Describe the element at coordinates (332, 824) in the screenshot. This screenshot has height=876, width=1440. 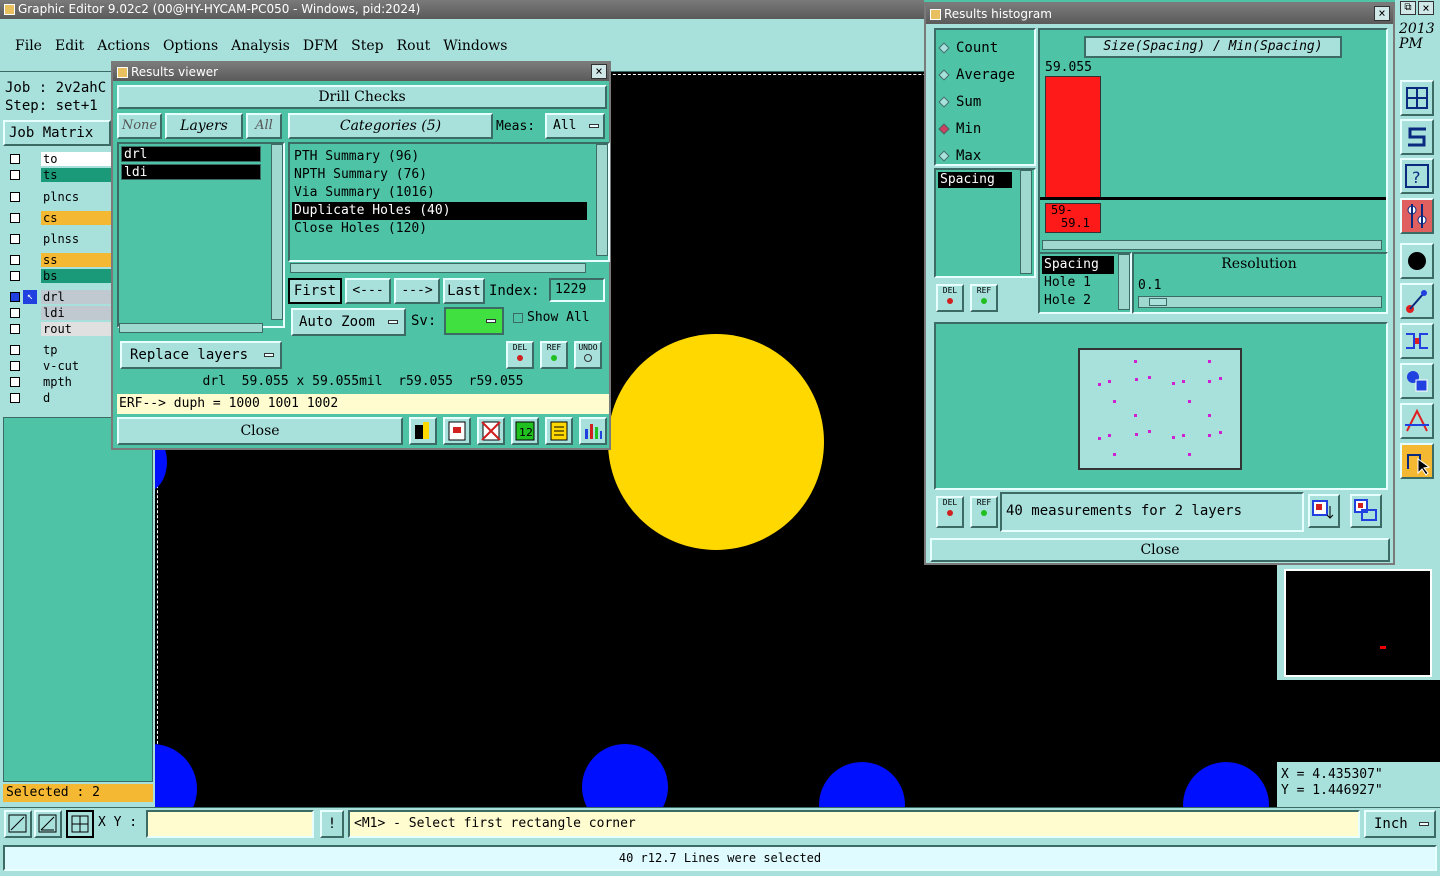
I see `exclamation-button: !` at that location.